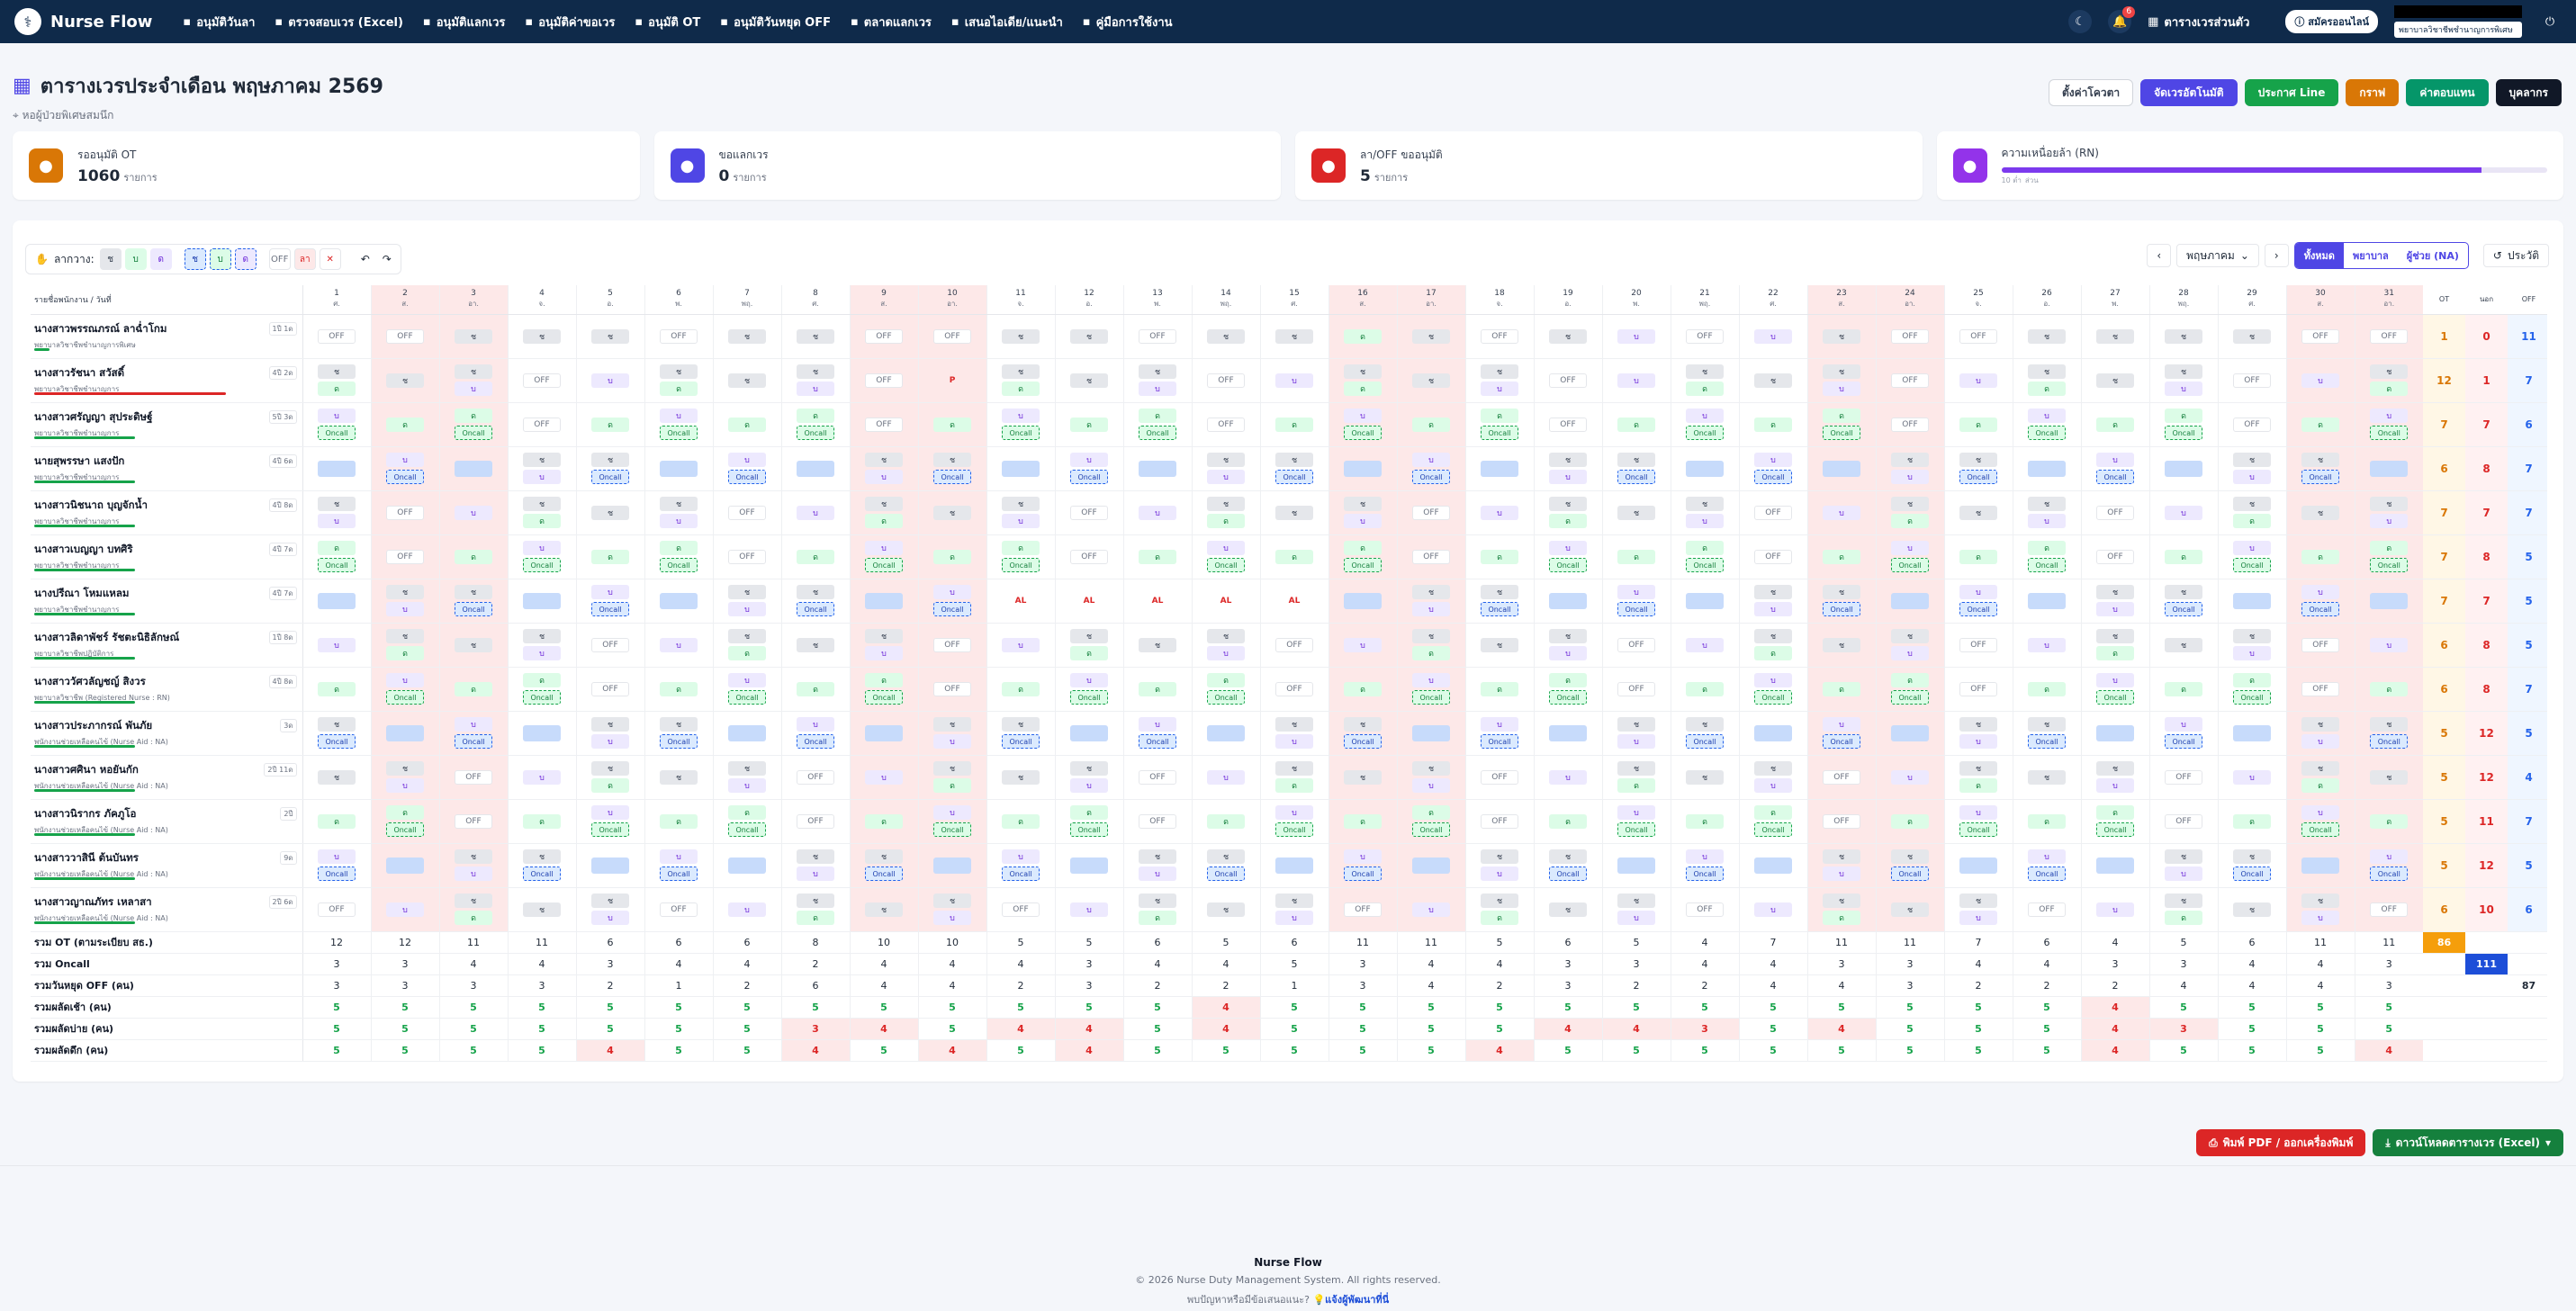  I want to click on drag-chip-6: OFF, so click(279, 259).